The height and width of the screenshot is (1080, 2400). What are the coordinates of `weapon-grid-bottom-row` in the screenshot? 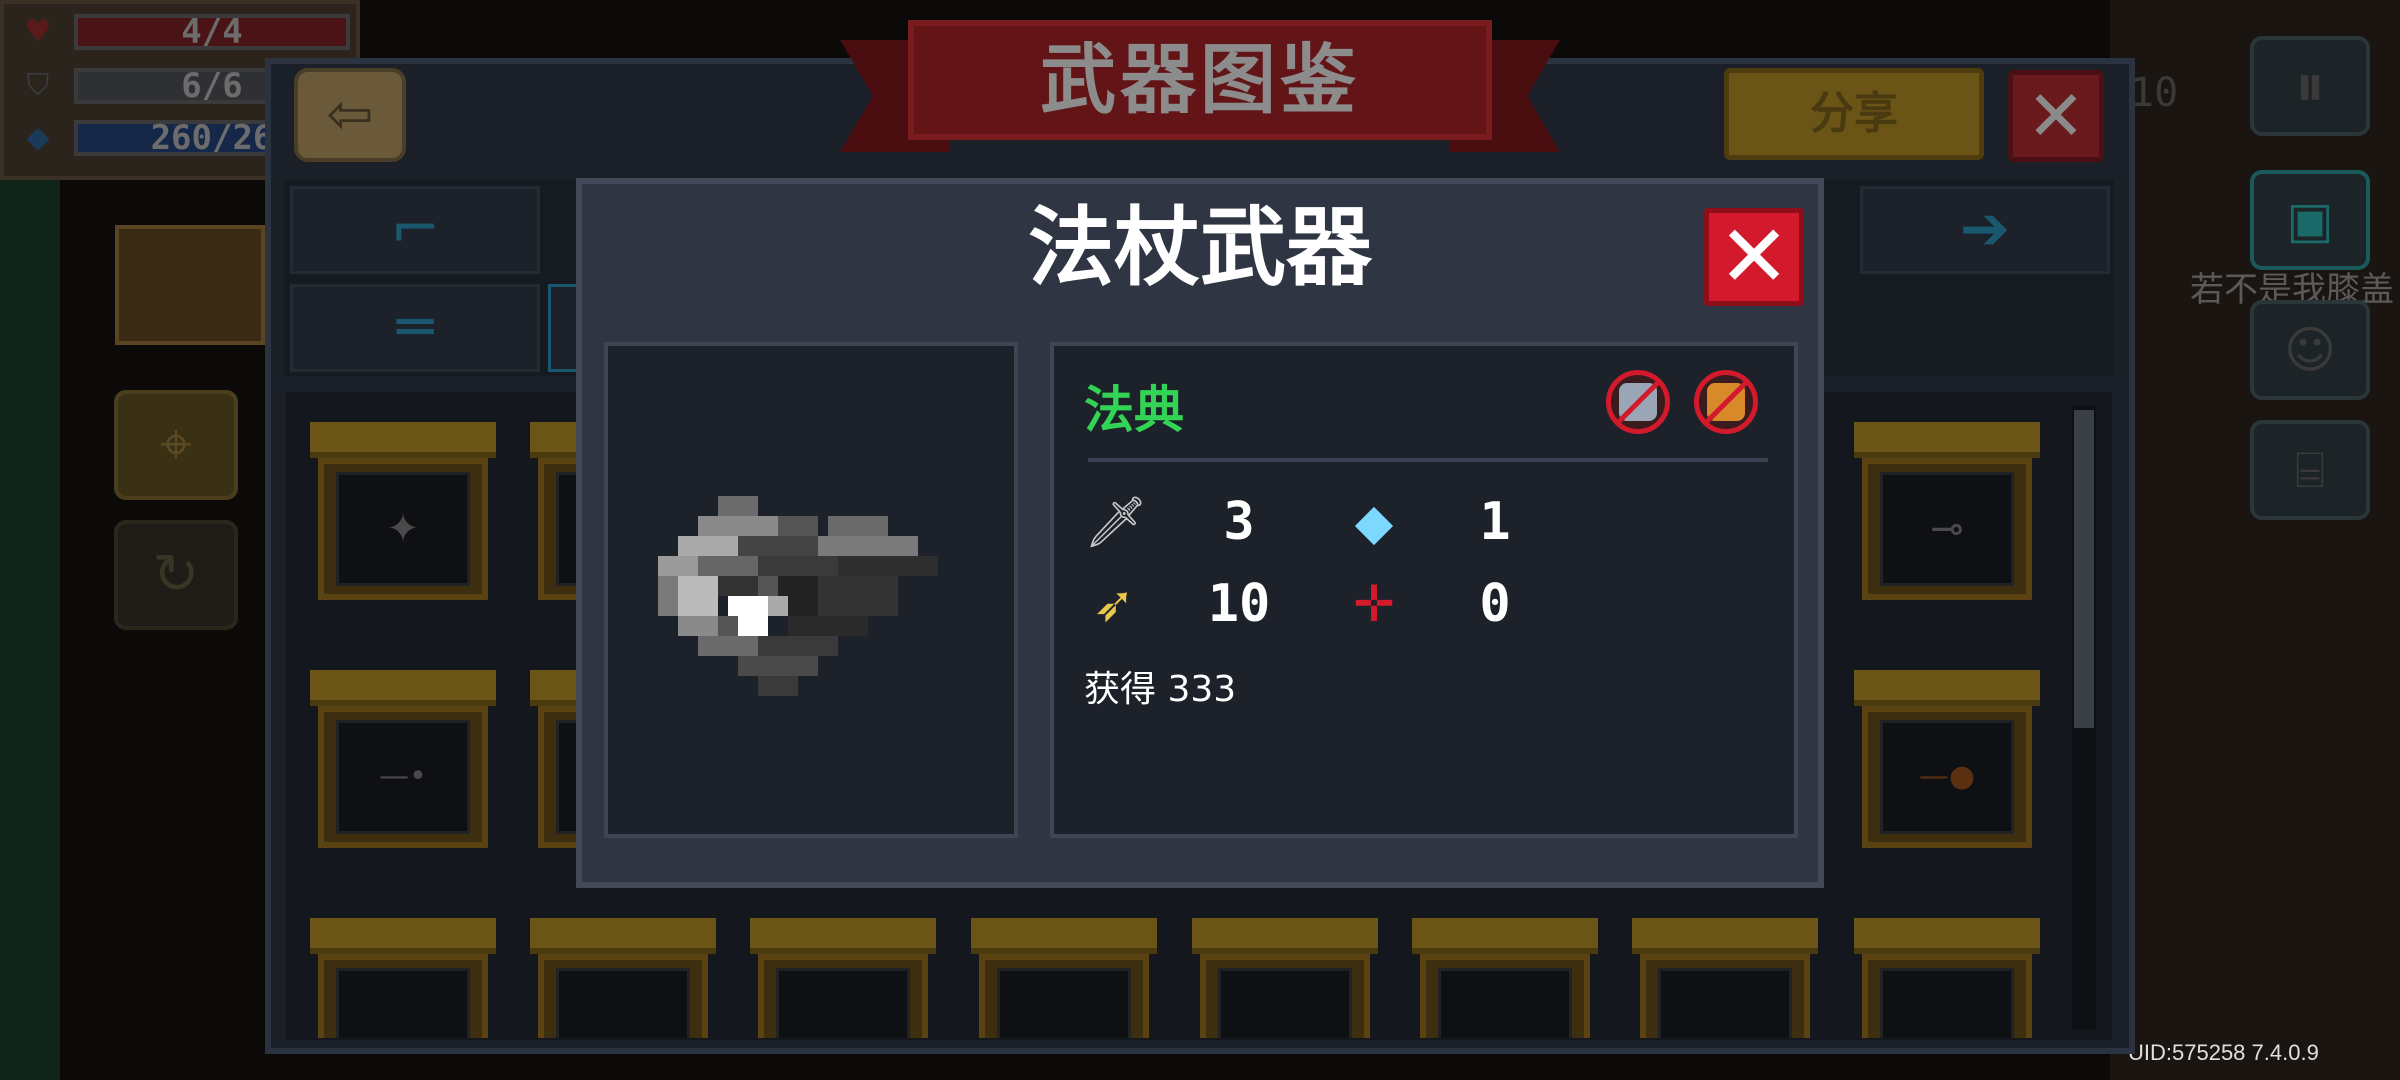 It's located at (1199, 963).